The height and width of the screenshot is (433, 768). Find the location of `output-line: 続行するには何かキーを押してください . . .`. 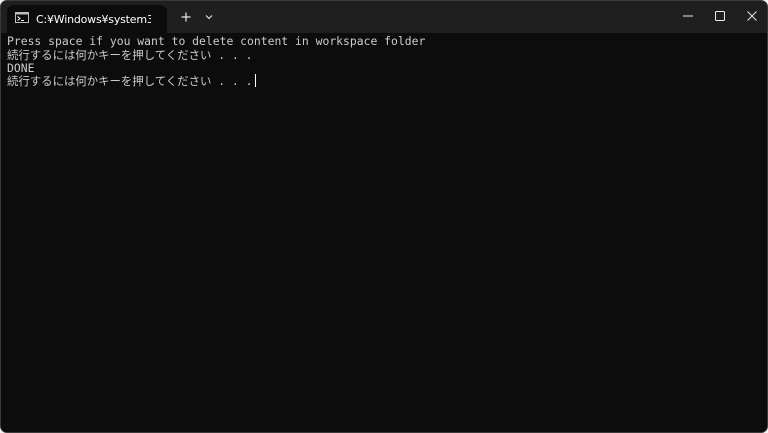

output-line: 続行するには何かキーを押してください . . . is located at coordinates (130, 55).